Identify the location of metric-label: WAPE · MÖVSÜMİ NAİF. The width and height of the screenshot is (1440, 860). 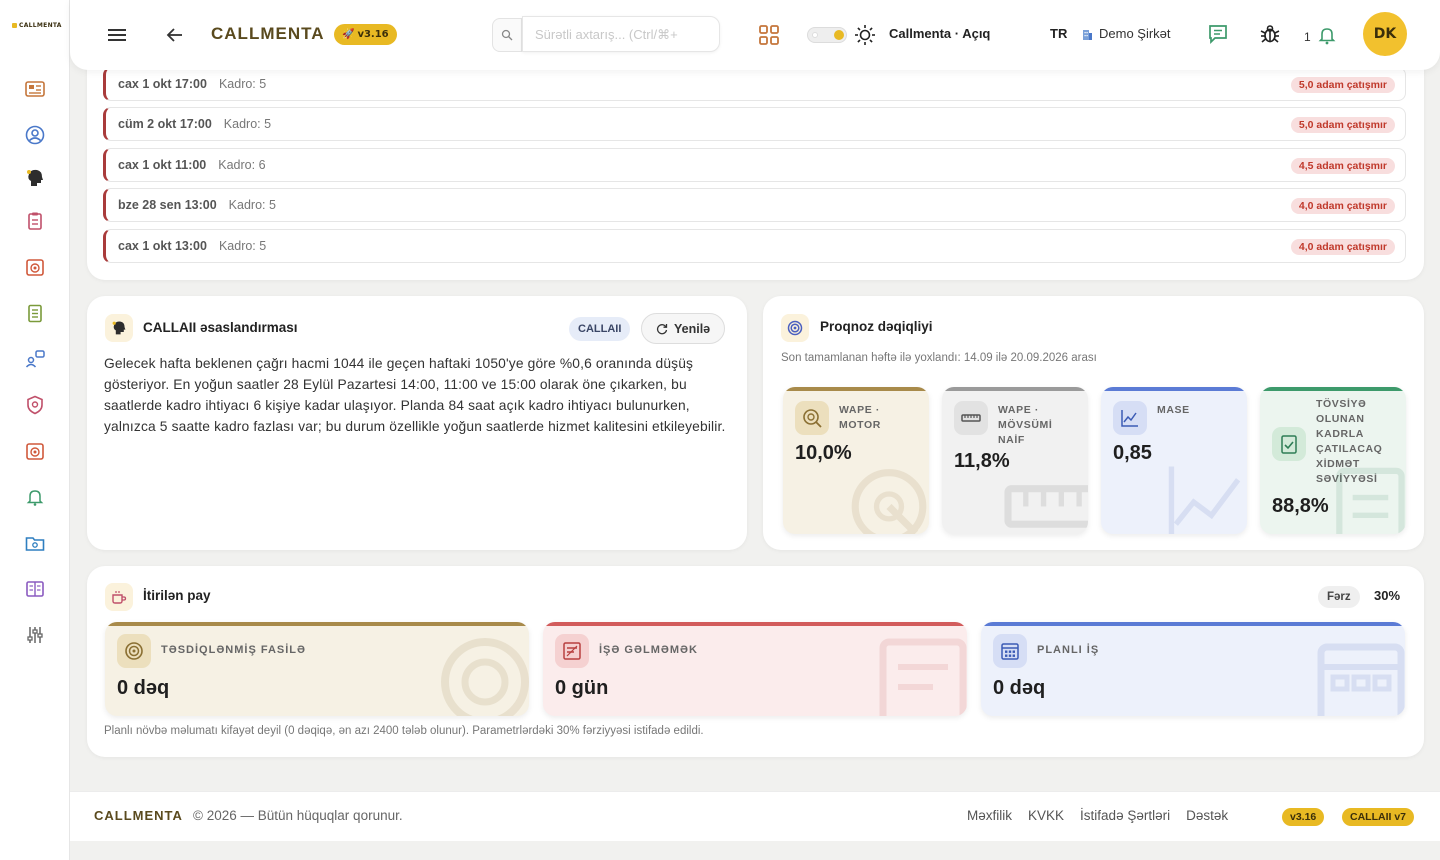
(1025, 425).